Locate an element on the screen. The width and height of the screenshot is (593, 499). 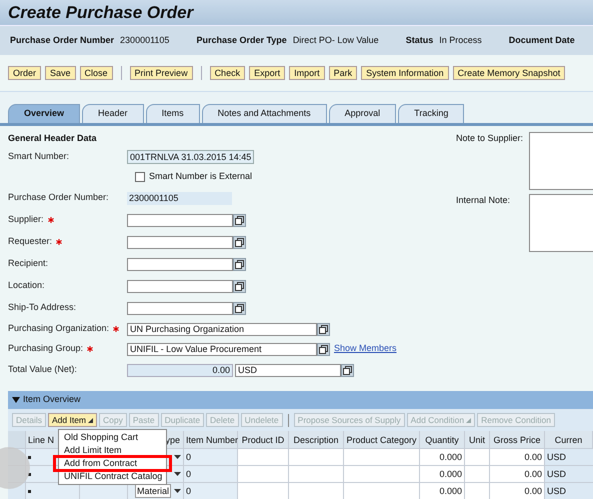
field-label: Purchasing Organization: is located at coordinates (59, 329).